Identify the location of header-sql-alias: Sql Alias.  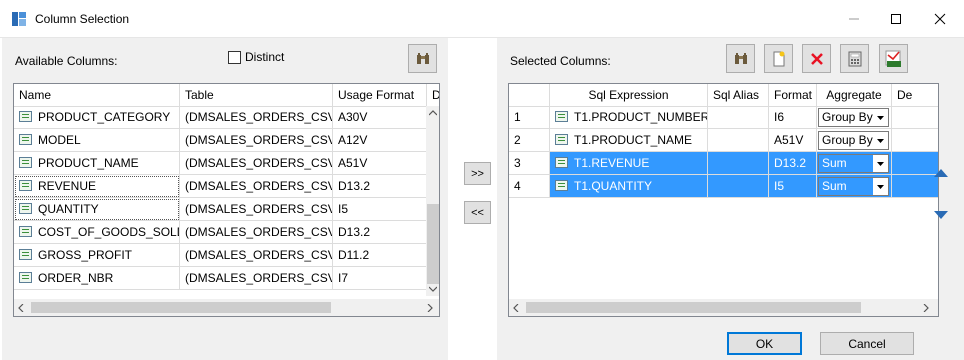
(738, 95).